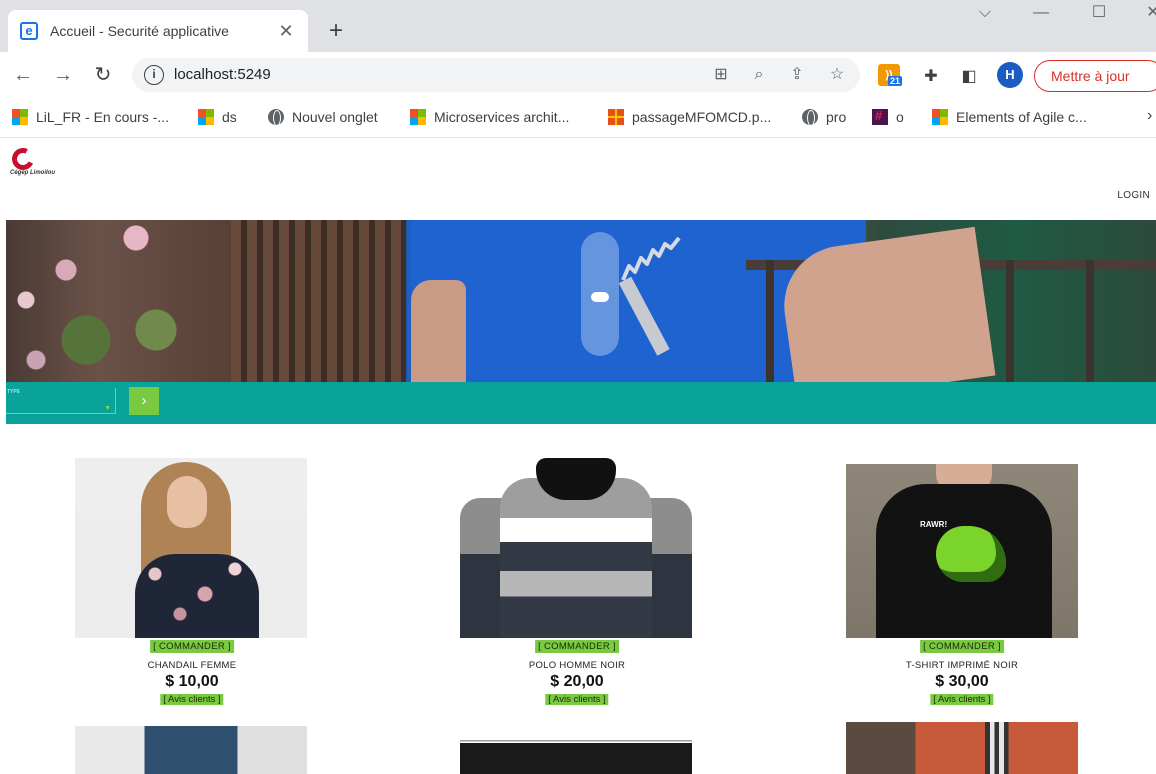  I want to click on login-link: LOGIN, so click(1133, 195).